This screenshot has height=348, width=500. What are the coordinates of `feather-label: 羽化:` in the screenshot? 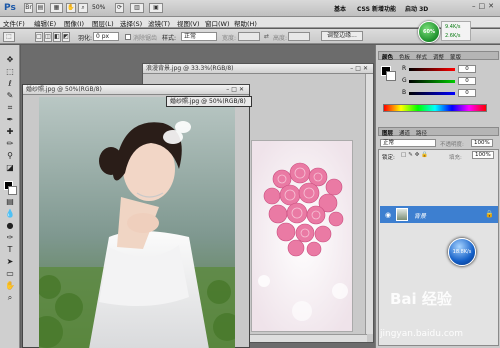 It's located at (85, 38).